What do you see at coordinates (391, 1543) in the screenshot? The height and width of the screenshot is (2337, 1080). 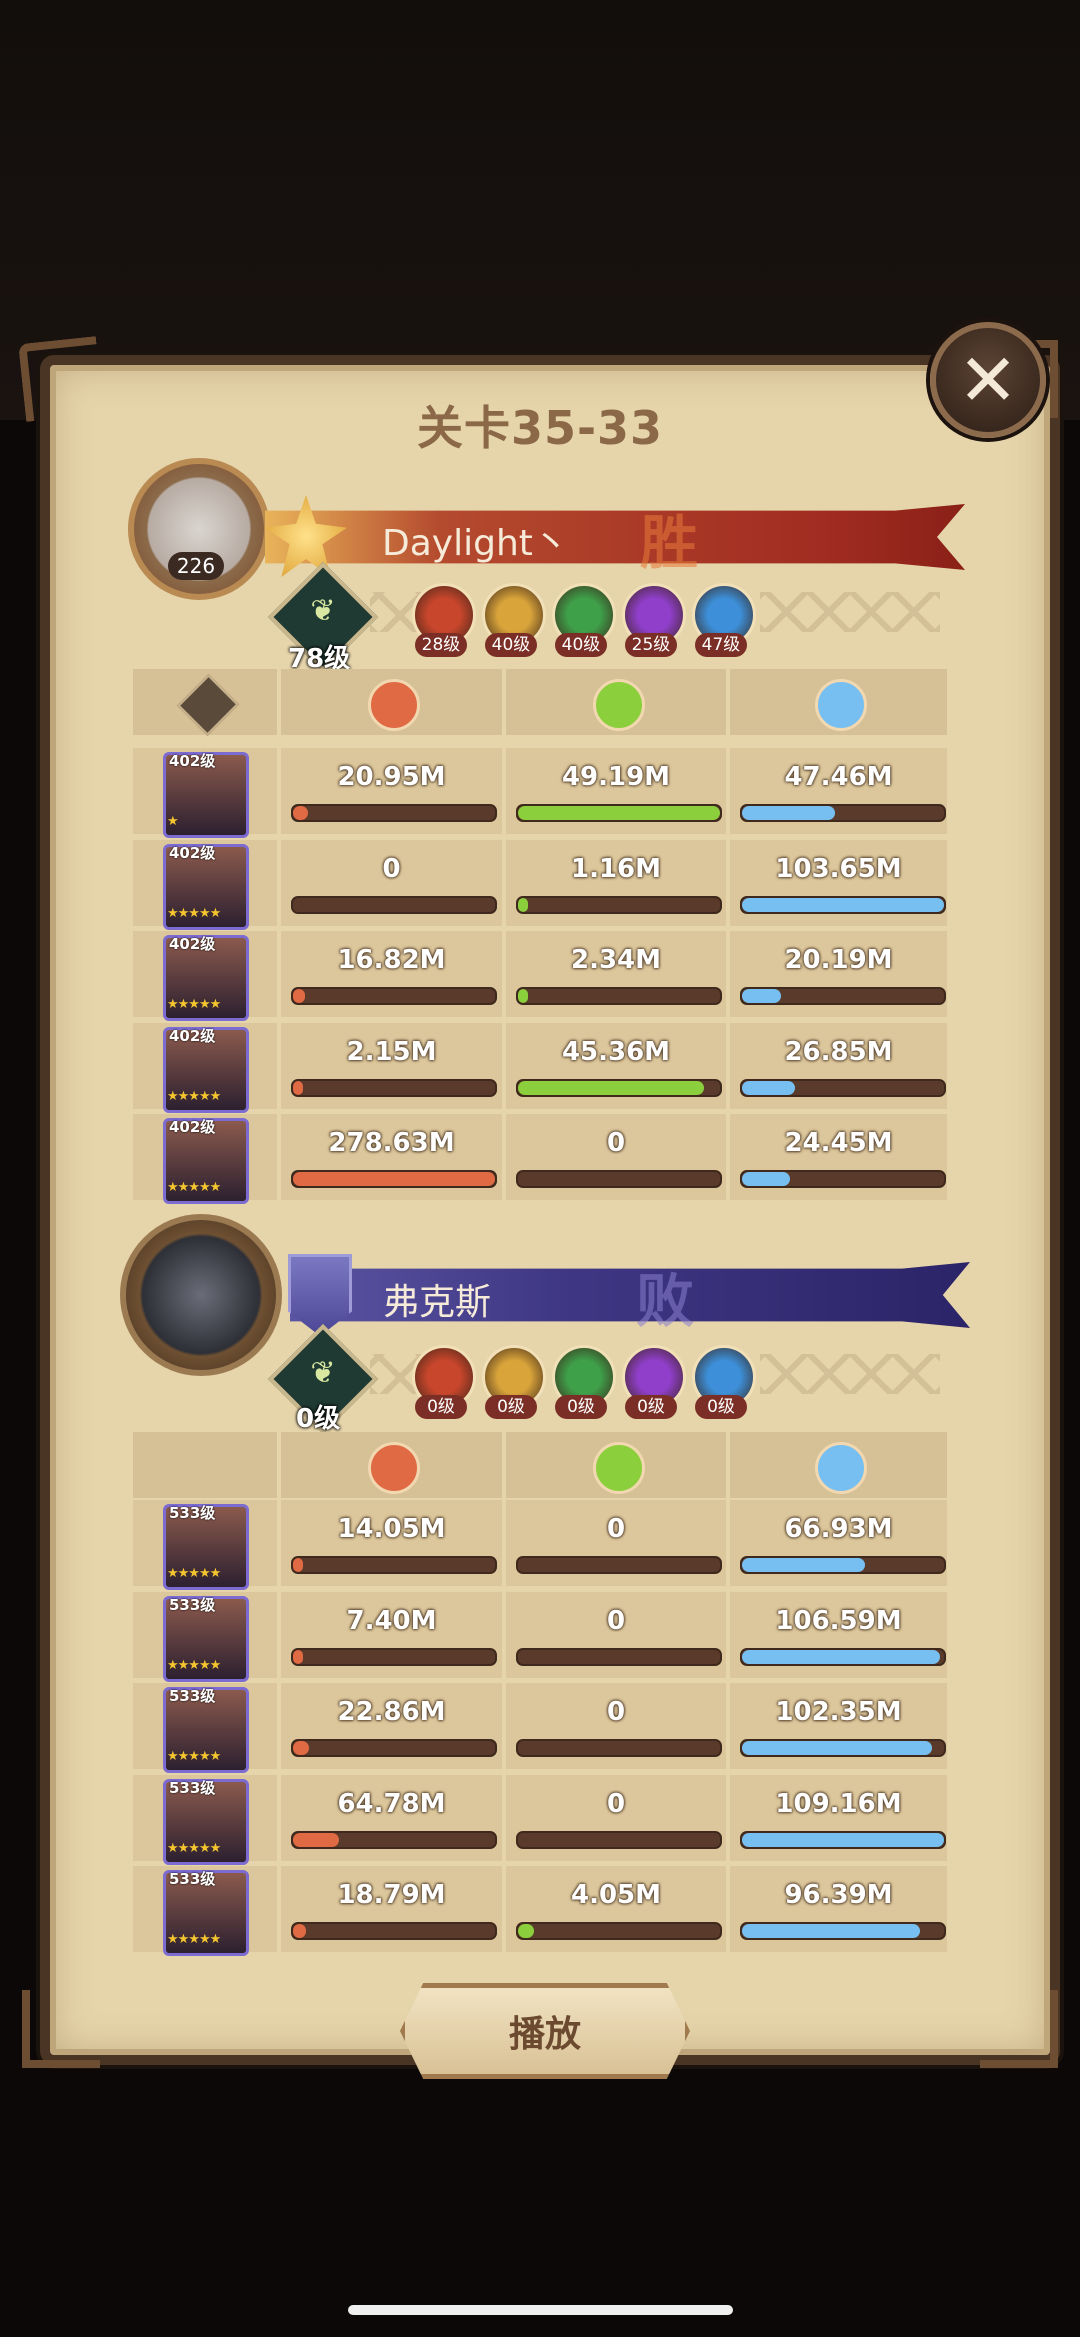 I see `damage-cell: 14.05M` at bounding box center [391, 1543].